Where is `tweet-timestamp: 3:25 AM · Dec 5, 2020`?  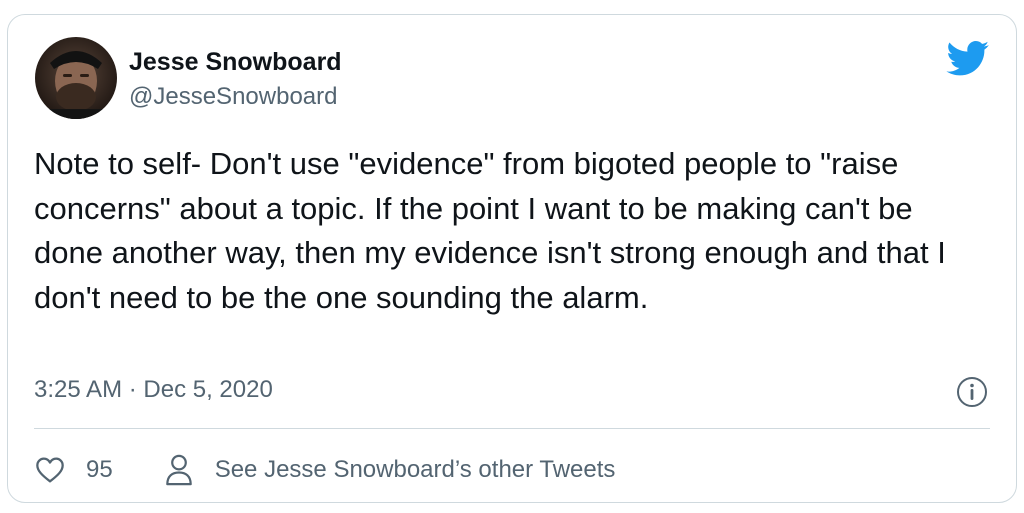 tweet-timestamp: 3:25 AM · Dec 5, 2020 is located at coordinates (153, 390).